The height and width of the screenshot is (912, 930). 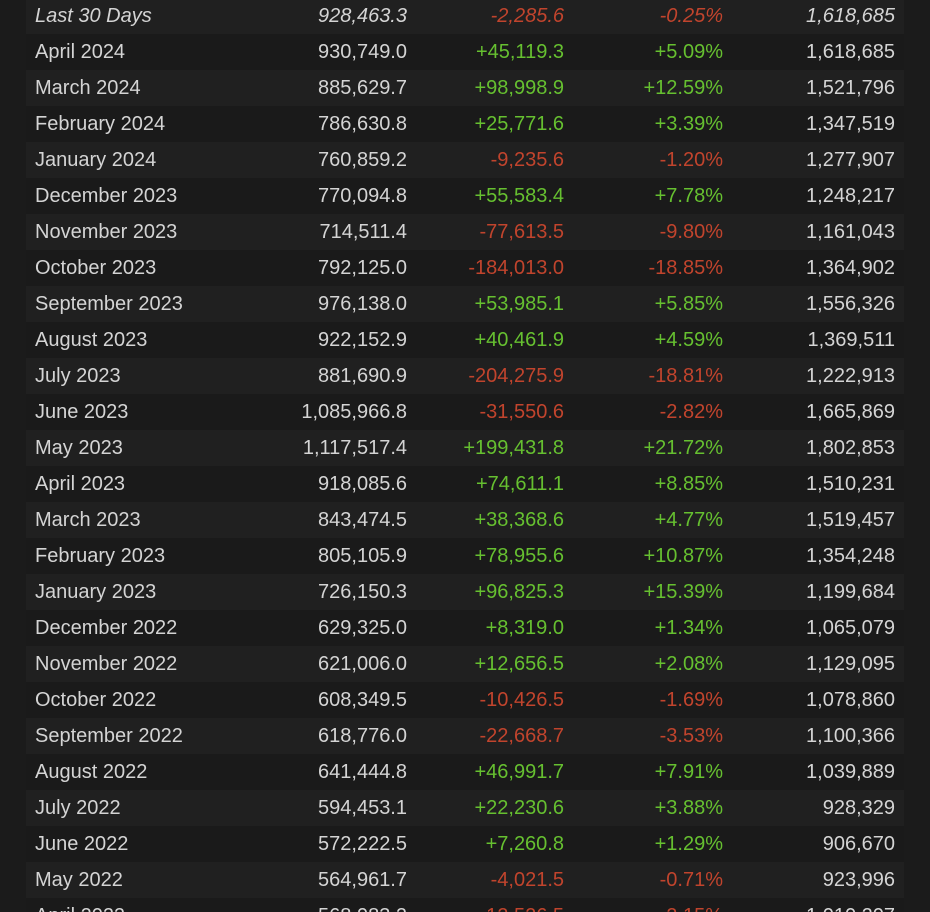 I want to click on gain-cell: -10,426.5, so click(x=521, y=700).